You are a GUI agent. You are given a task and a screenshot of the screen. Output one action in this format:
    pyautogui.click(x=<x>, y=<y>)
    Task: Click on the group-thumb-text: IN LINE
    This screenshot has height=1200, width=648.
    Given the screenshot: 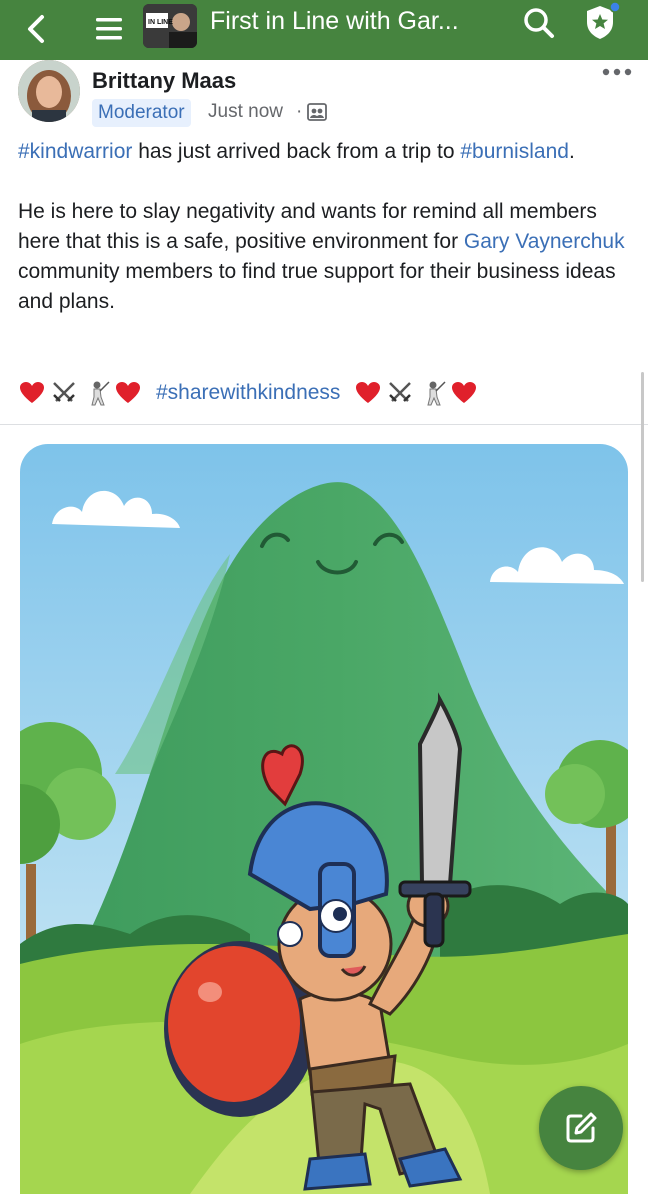 What is the action you would take?
    pyautogui.click(x=160, y=22)
    